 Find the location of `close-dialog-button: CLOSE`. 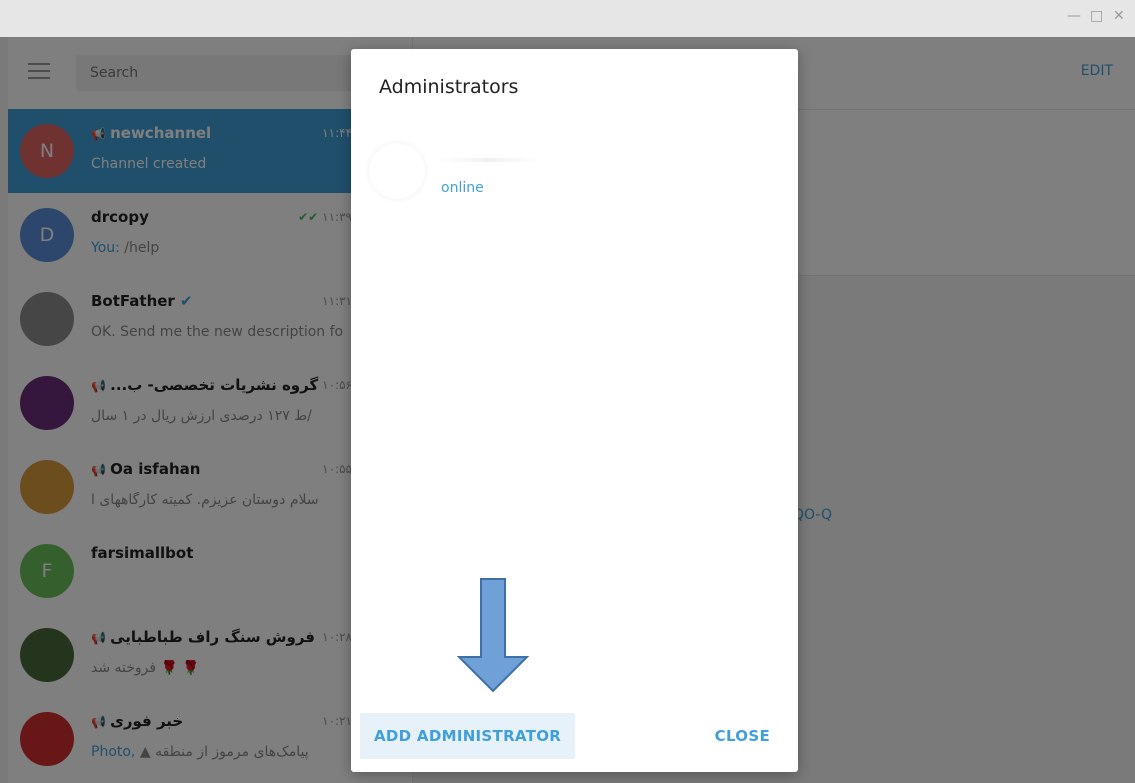

close-dialog-button: CLOSE is located at coordinates (742, 736).